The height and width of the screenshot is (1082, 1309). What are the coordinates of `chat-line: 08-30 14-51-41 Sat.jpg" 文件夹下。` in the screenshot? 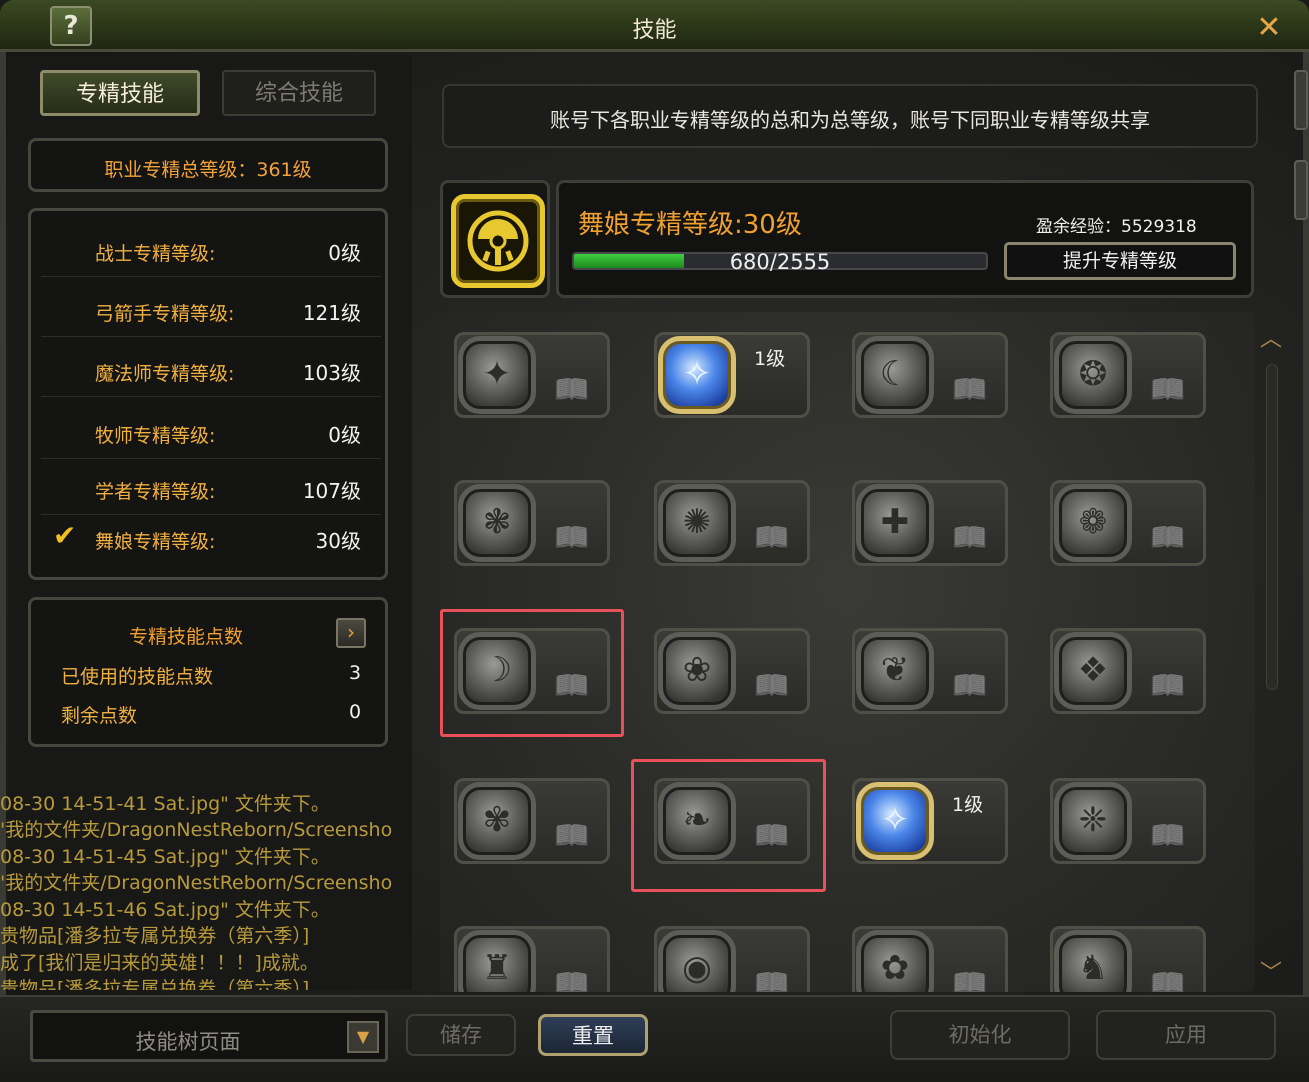 It's located at (165, 804).